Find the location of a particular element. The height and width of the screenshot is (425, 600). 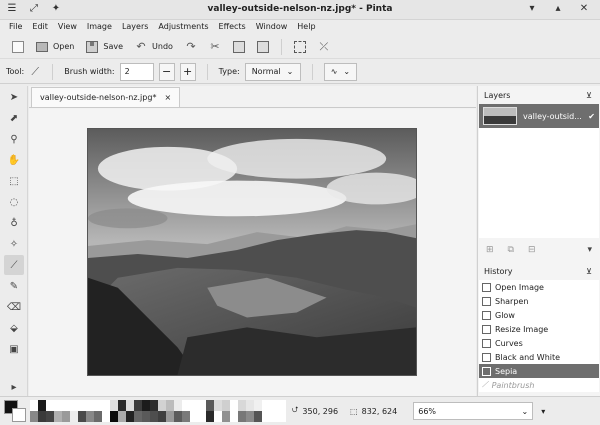

add-layer-icon: ⊞ is located at coordinates (490, 250).